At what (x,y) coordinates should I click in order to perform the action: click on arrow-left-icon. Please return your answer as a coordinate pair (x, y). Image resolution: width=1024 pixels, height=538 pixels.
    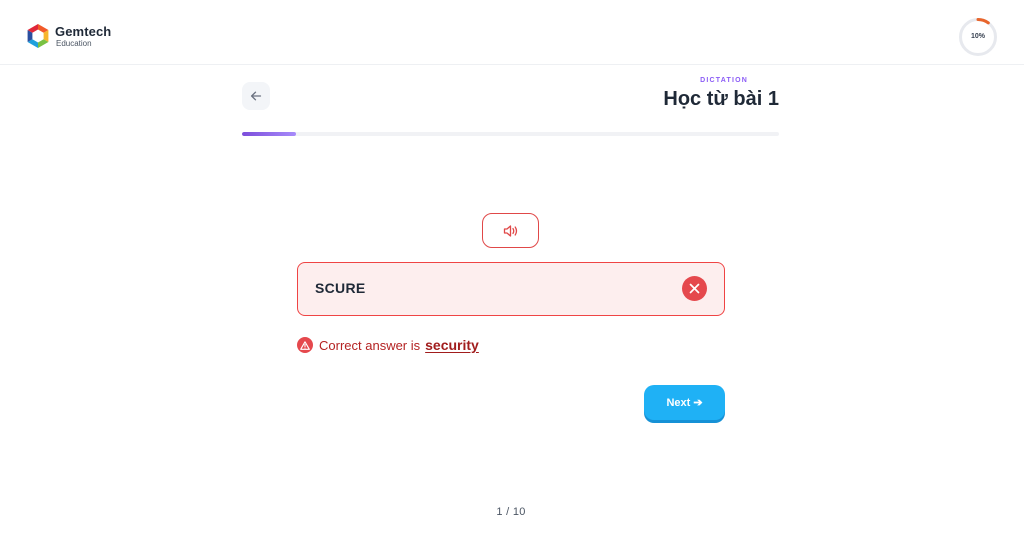
    Looking at the image, I should click on (256, 96).